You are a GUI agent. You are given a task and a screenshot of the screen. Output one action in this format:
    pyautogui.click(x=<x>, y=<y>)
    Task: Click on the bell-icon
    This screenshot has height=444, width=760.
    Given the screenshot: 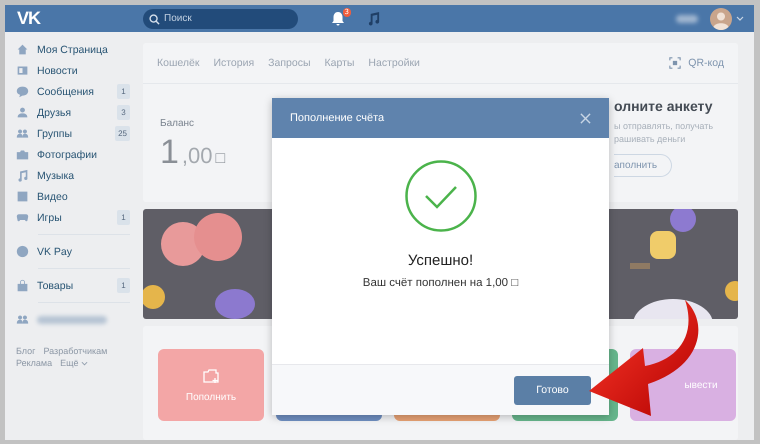 What is the action you would take?
    pyautogui.click(x=338, y=18)
    